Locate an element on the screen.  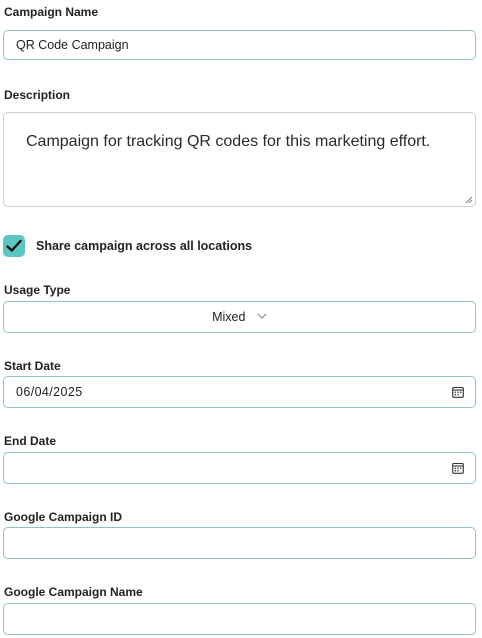
campaign-name-value: QR Code Campaign is located at coordinates (72, 45).